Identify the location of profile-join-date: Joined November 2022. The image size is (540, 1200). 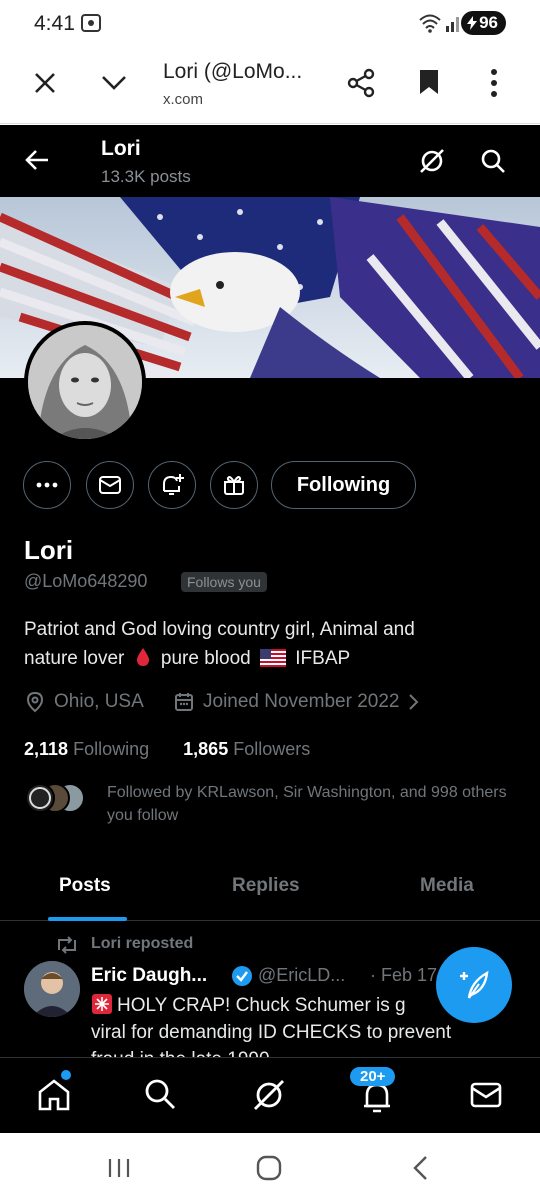
(296, 702).